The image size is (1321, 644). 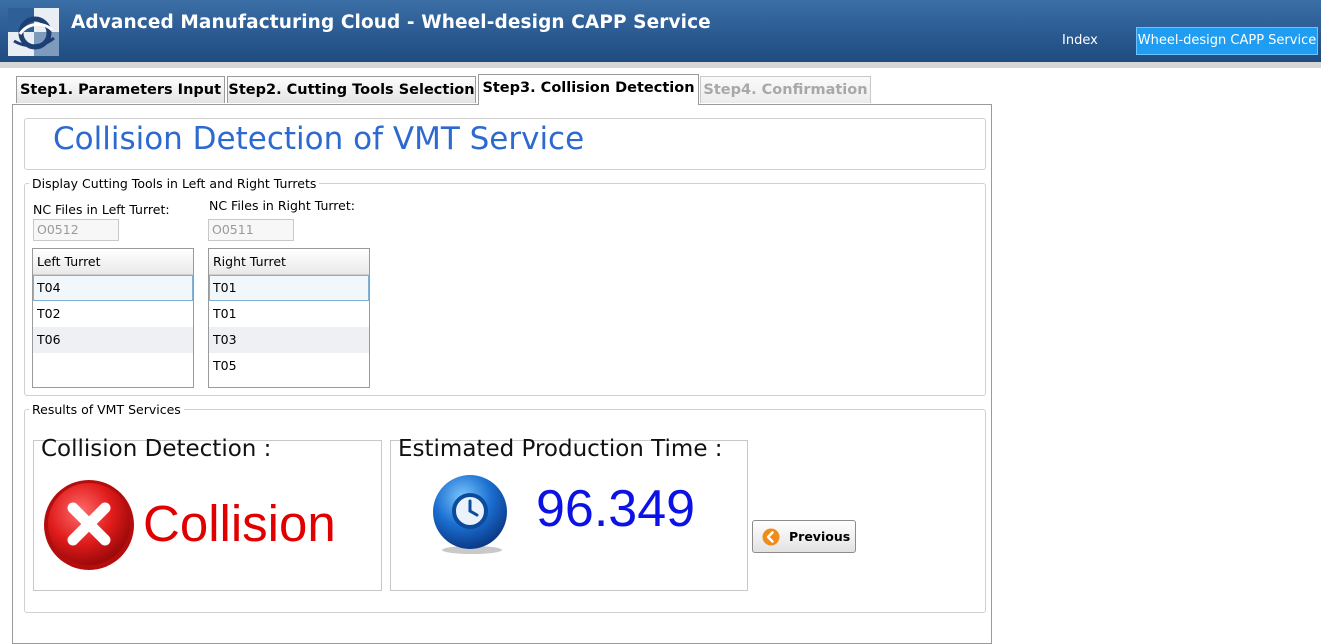 What do you see at coordinates (282, 205) in the screenshot?
I see `right-turret-label: NC Files in Right Turret:` at bounding box center [282, 205].